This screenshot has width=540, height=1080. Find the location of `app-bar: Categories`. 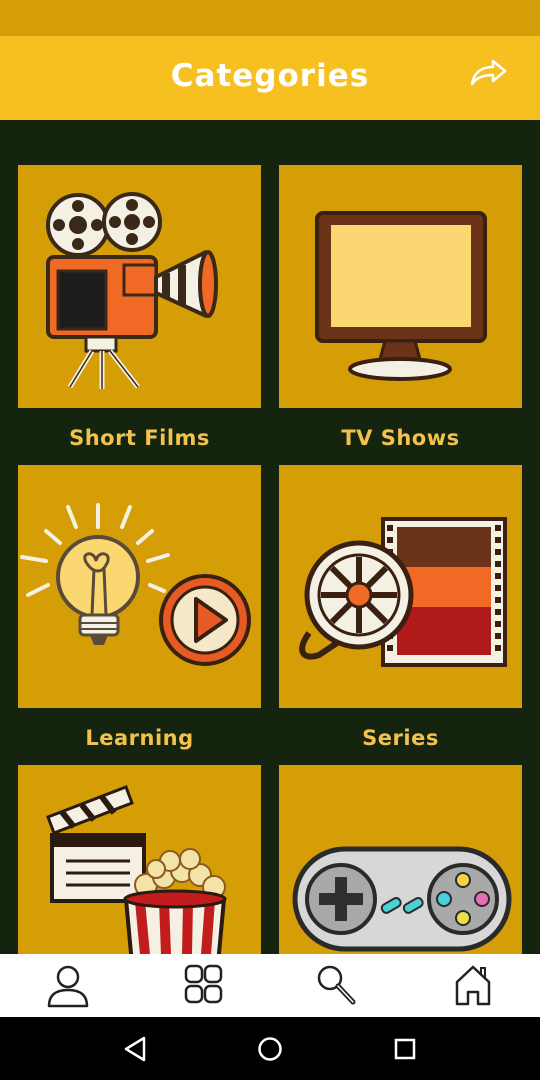

app-bar: Categories is located at coordinates (270, 78).